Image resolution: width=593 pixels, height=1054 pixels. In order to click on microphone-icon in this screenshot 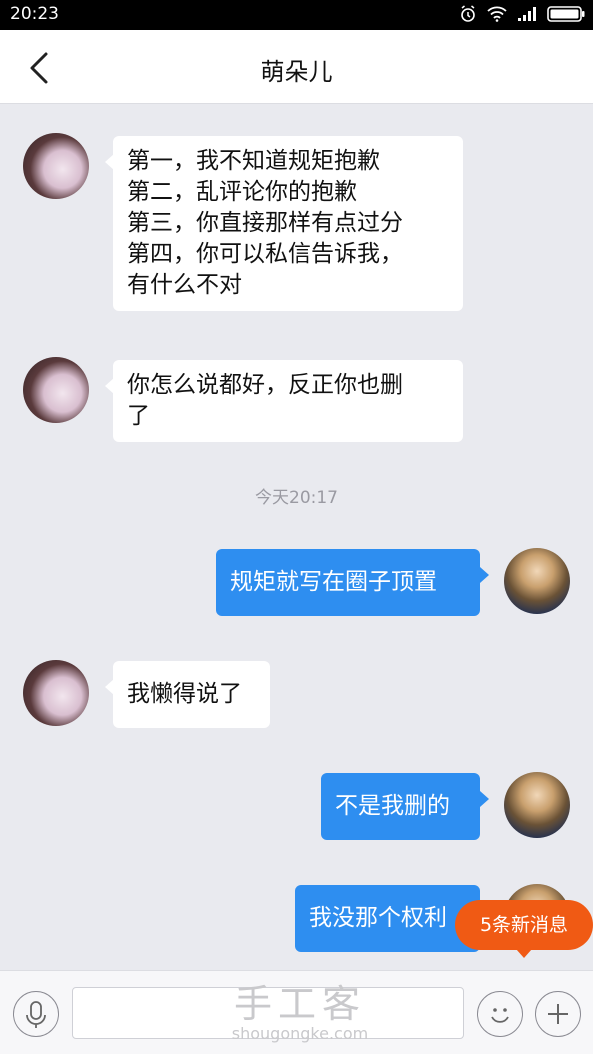, I will do `click(36, 1014)`.